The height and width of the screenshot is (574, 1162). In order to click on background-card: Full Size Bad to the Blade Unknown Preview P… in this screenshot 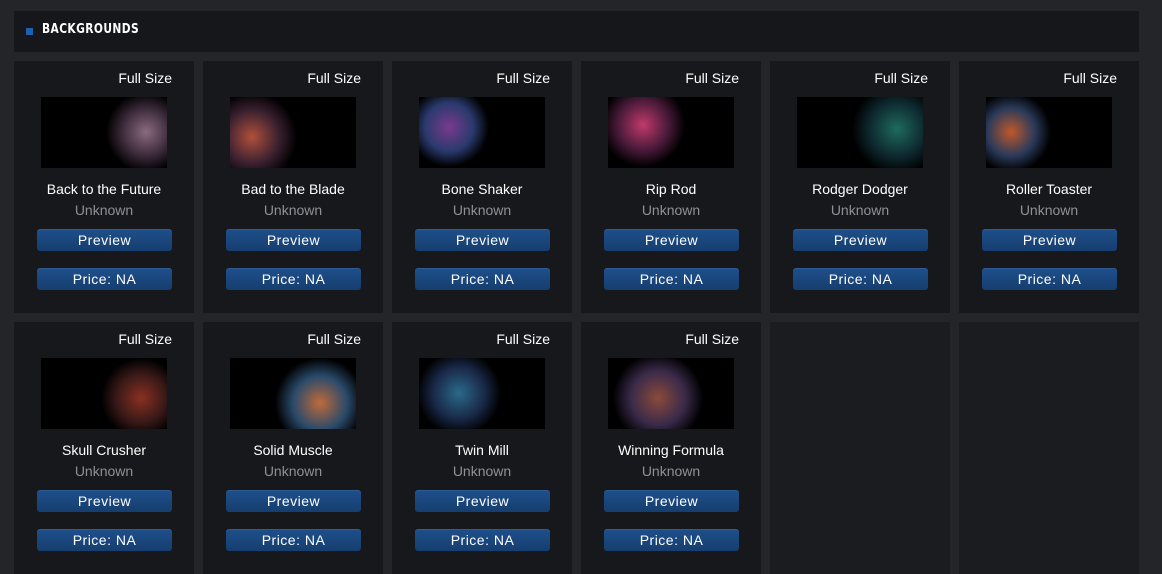, I will do `click(293, 187)`.